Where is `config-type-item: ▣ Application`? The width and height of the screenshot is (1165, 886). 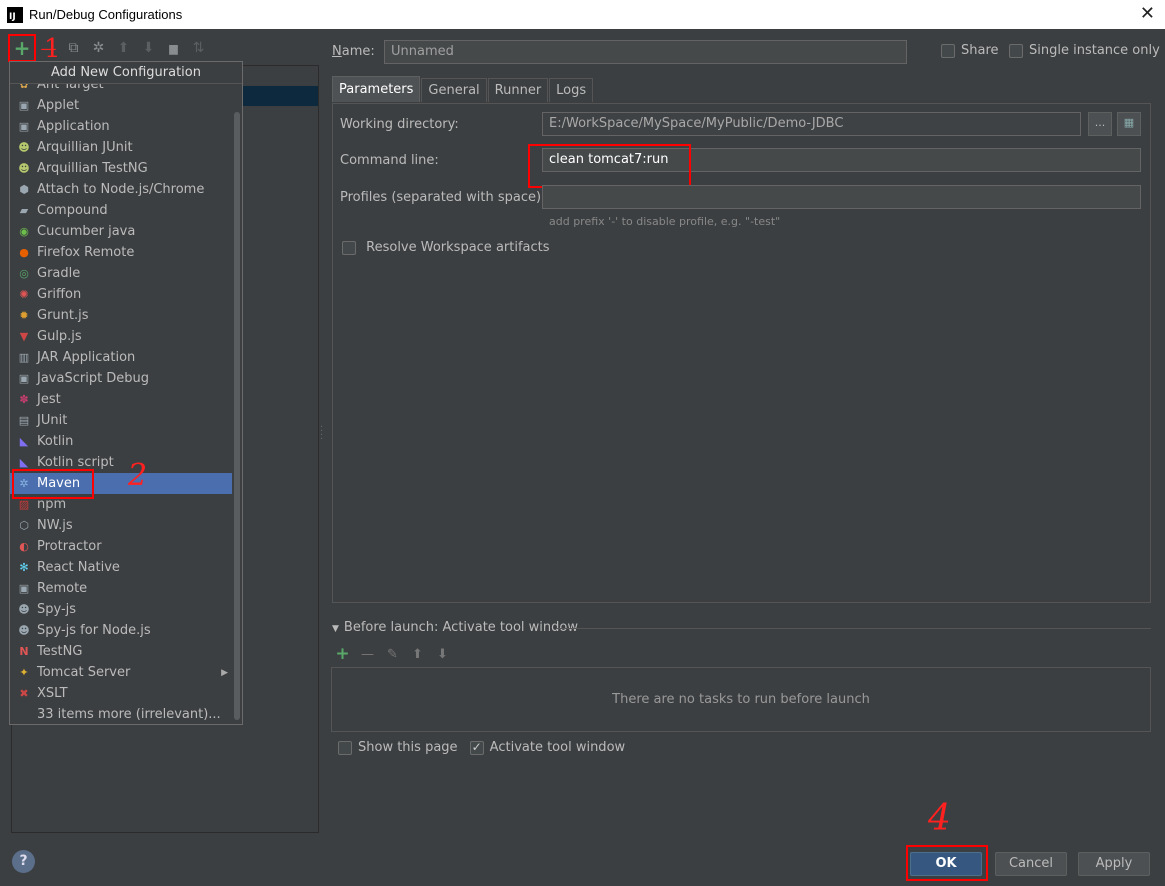
config-type-item: ▣ Application is located at coordinates (121, 126).